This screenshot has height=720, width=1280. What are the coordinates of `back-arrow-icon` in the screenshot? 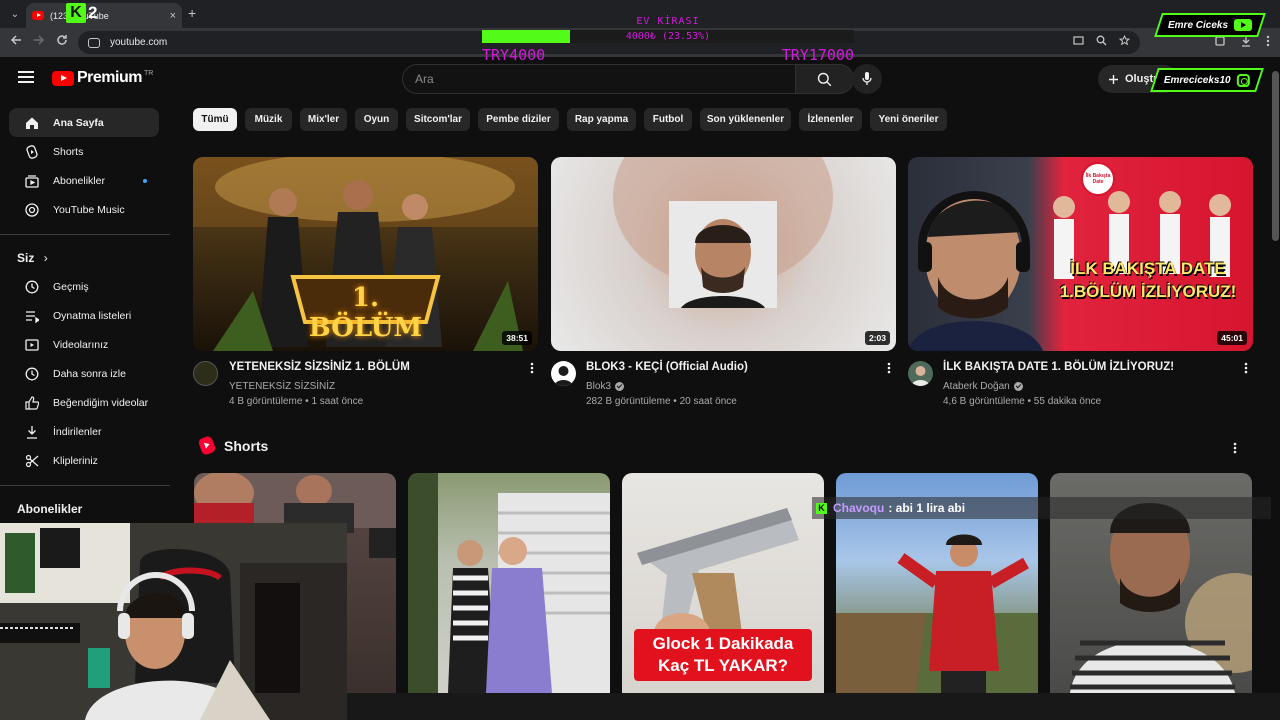 It's located at (16, 41).